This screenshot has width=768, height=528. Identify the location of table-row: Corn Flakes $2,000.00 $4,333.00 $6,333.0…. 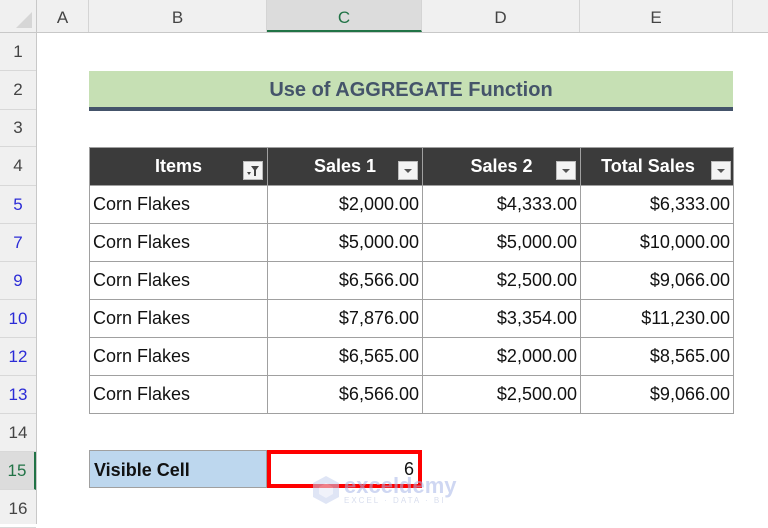
(411, 204).